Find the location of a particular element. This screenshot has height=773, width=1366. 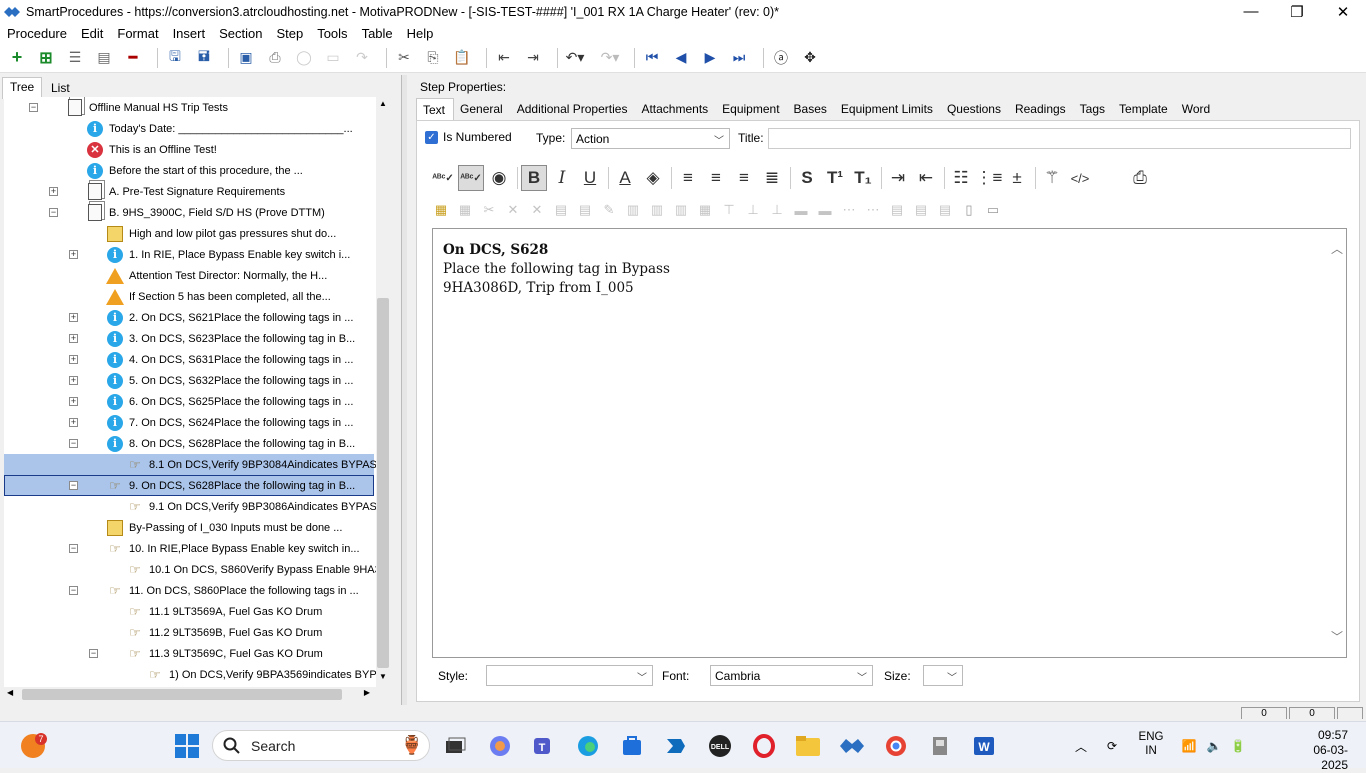

menu-edit: Edit is located at coordinates (92, 33).